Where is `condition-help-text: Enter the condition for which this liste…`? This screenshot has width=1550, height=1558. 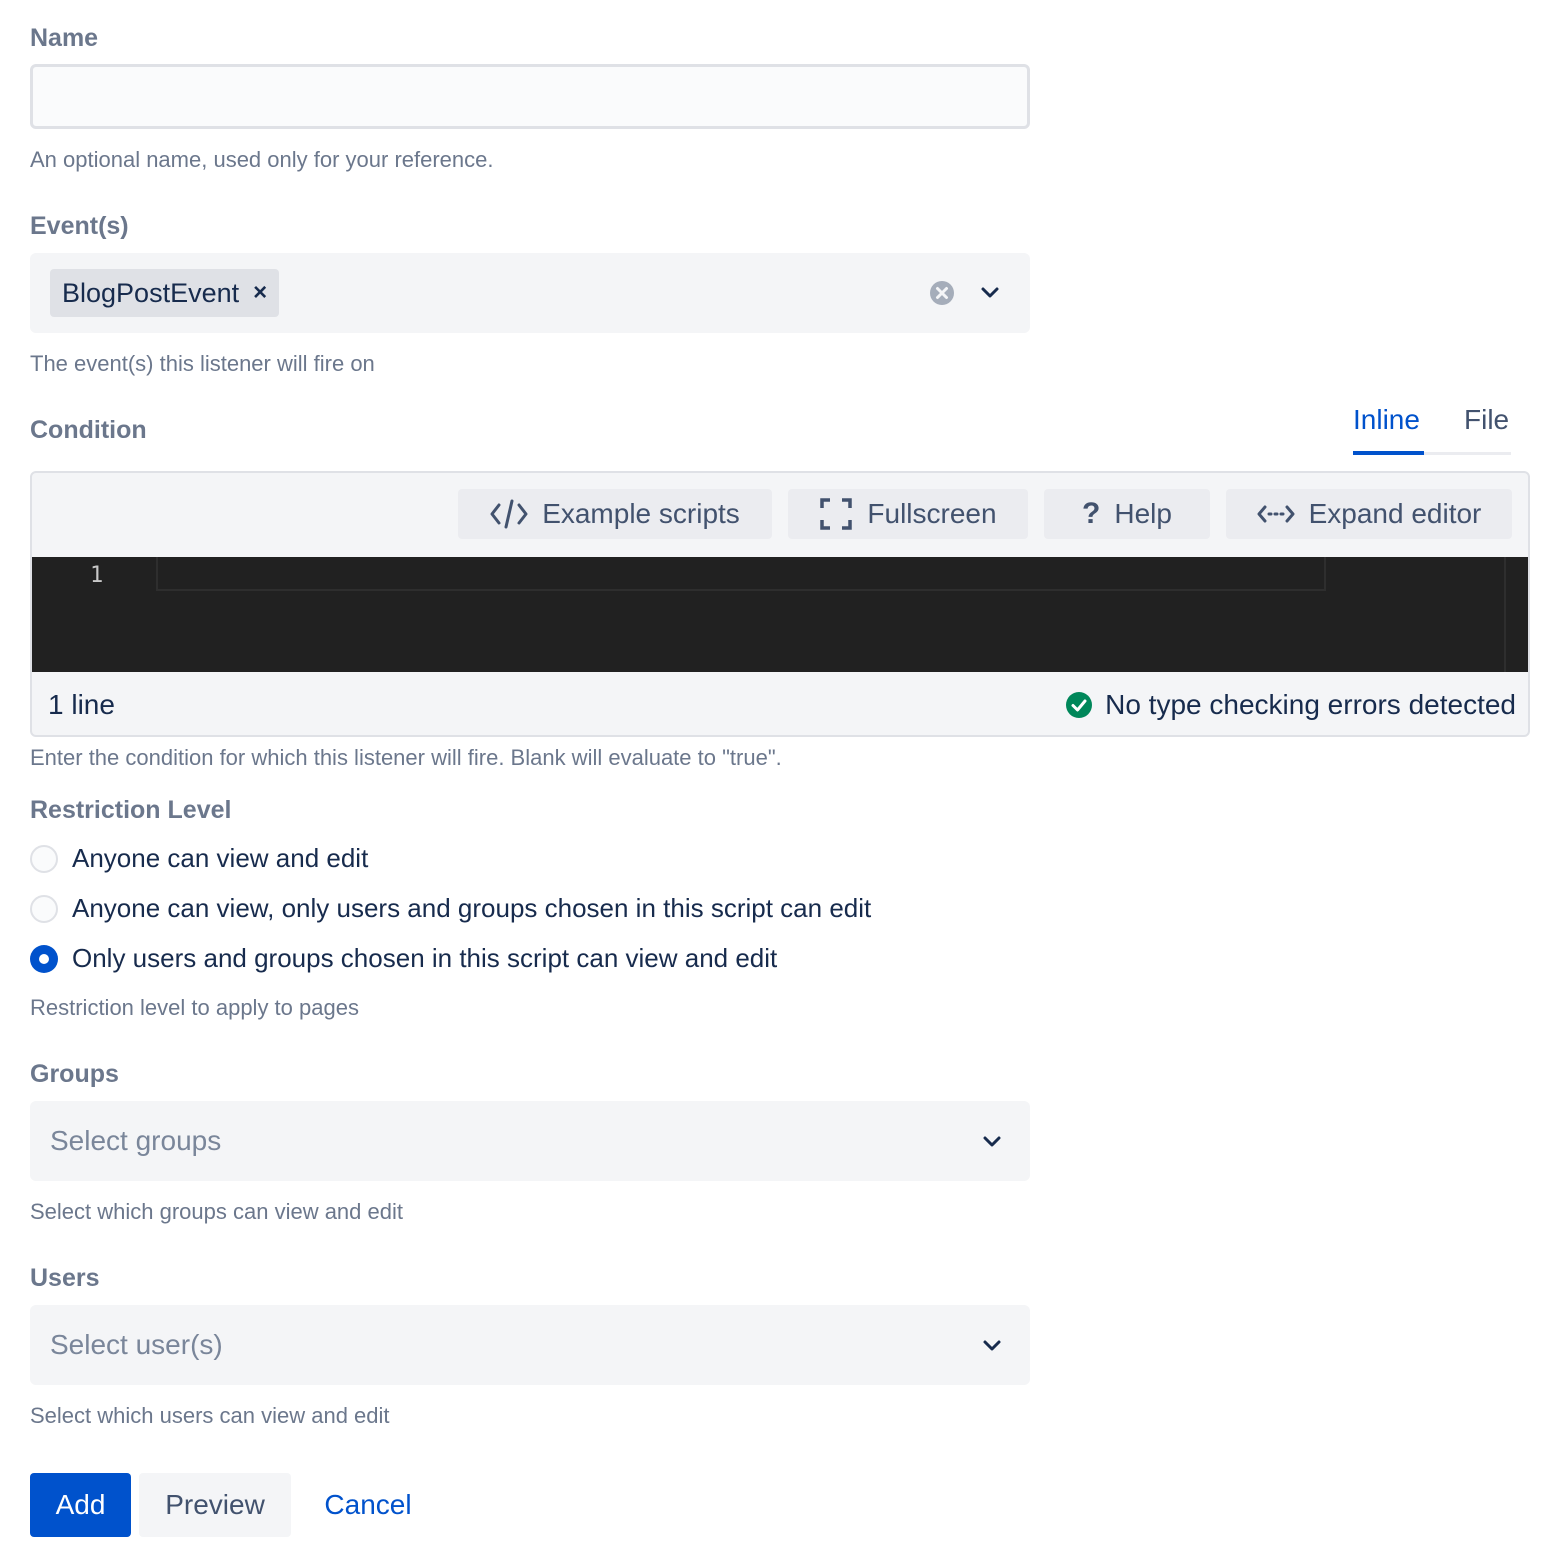 condition-help-text: Enter the condition for which this liste… is located at coordinates (406, 757).